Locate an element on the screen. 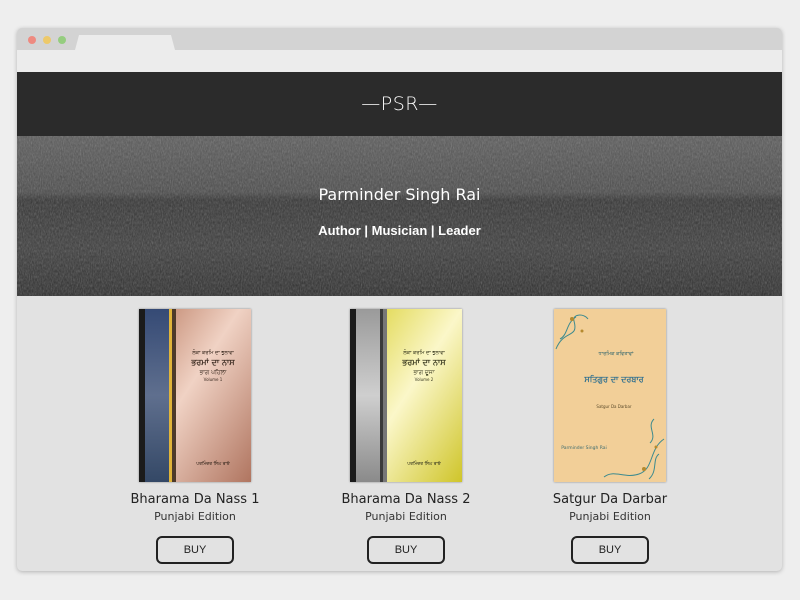 This screenshot has height=600, width=800. book-title: Satgur Da Darbar is located at coordinates (610, 499).